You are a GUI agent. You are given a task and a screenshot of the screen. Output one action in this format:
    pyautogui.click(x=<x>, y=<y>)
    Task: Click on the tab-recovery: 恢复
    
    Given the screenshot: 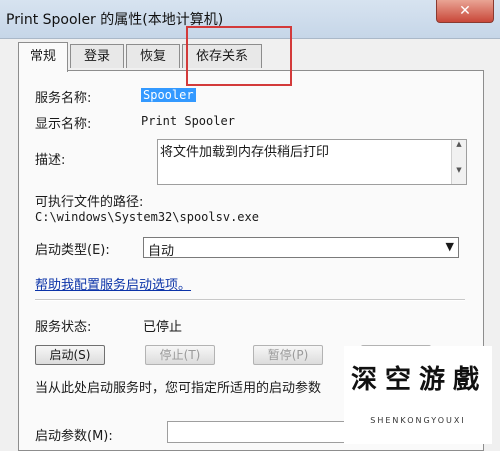 What is the action you would take?
    pyautogui.click(x=153, y=56)
    